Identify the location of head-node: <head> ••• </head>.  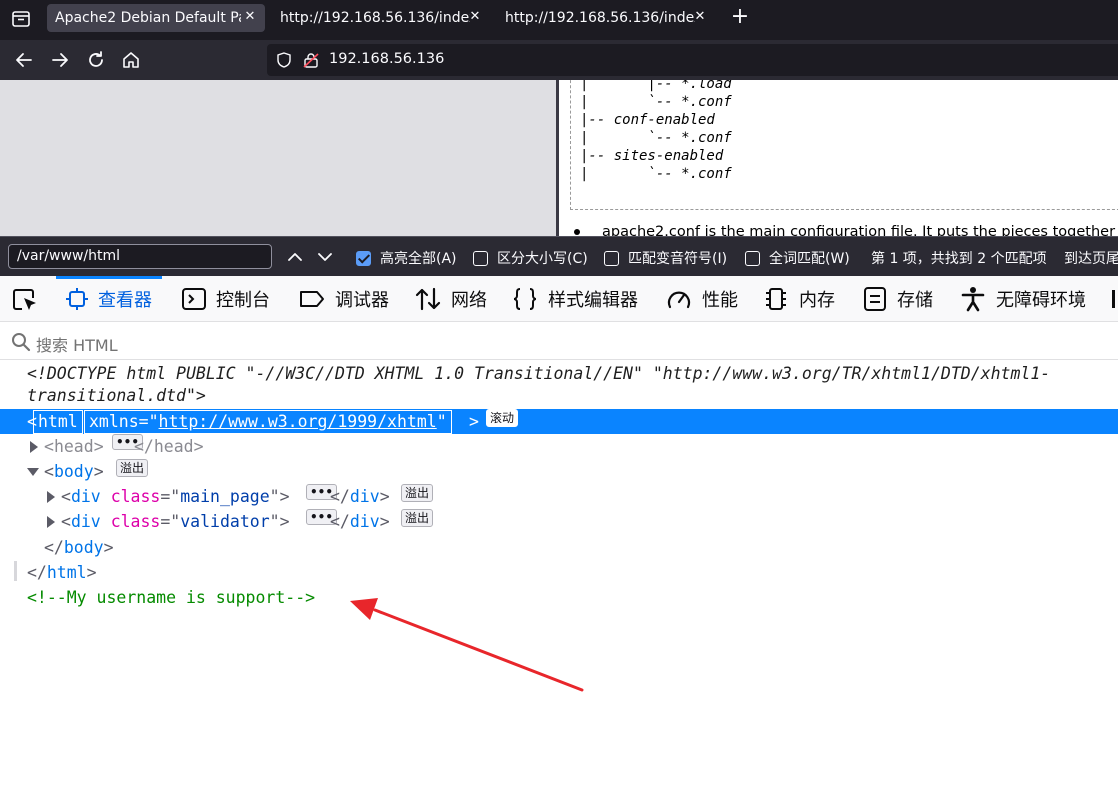
(559, 446).